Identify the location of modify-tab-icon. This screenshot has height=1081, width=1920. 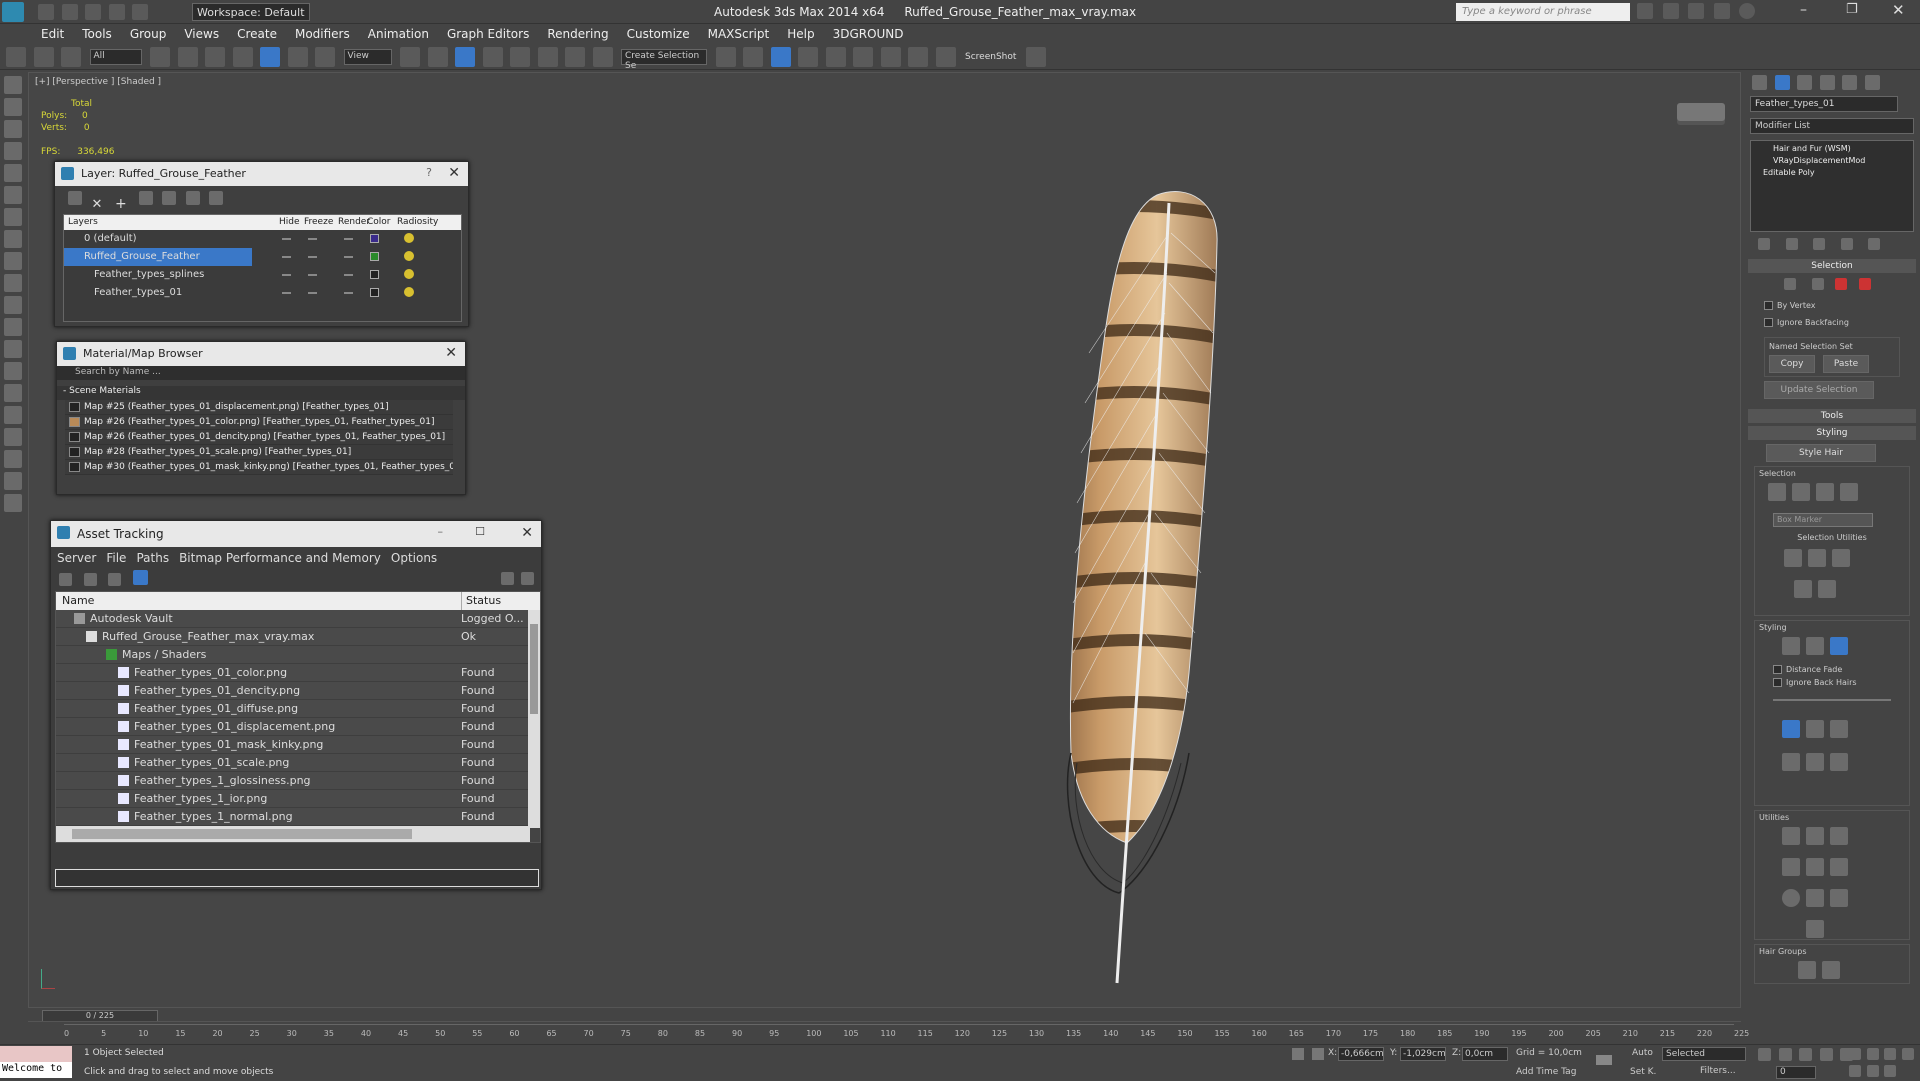
(1782, 82).